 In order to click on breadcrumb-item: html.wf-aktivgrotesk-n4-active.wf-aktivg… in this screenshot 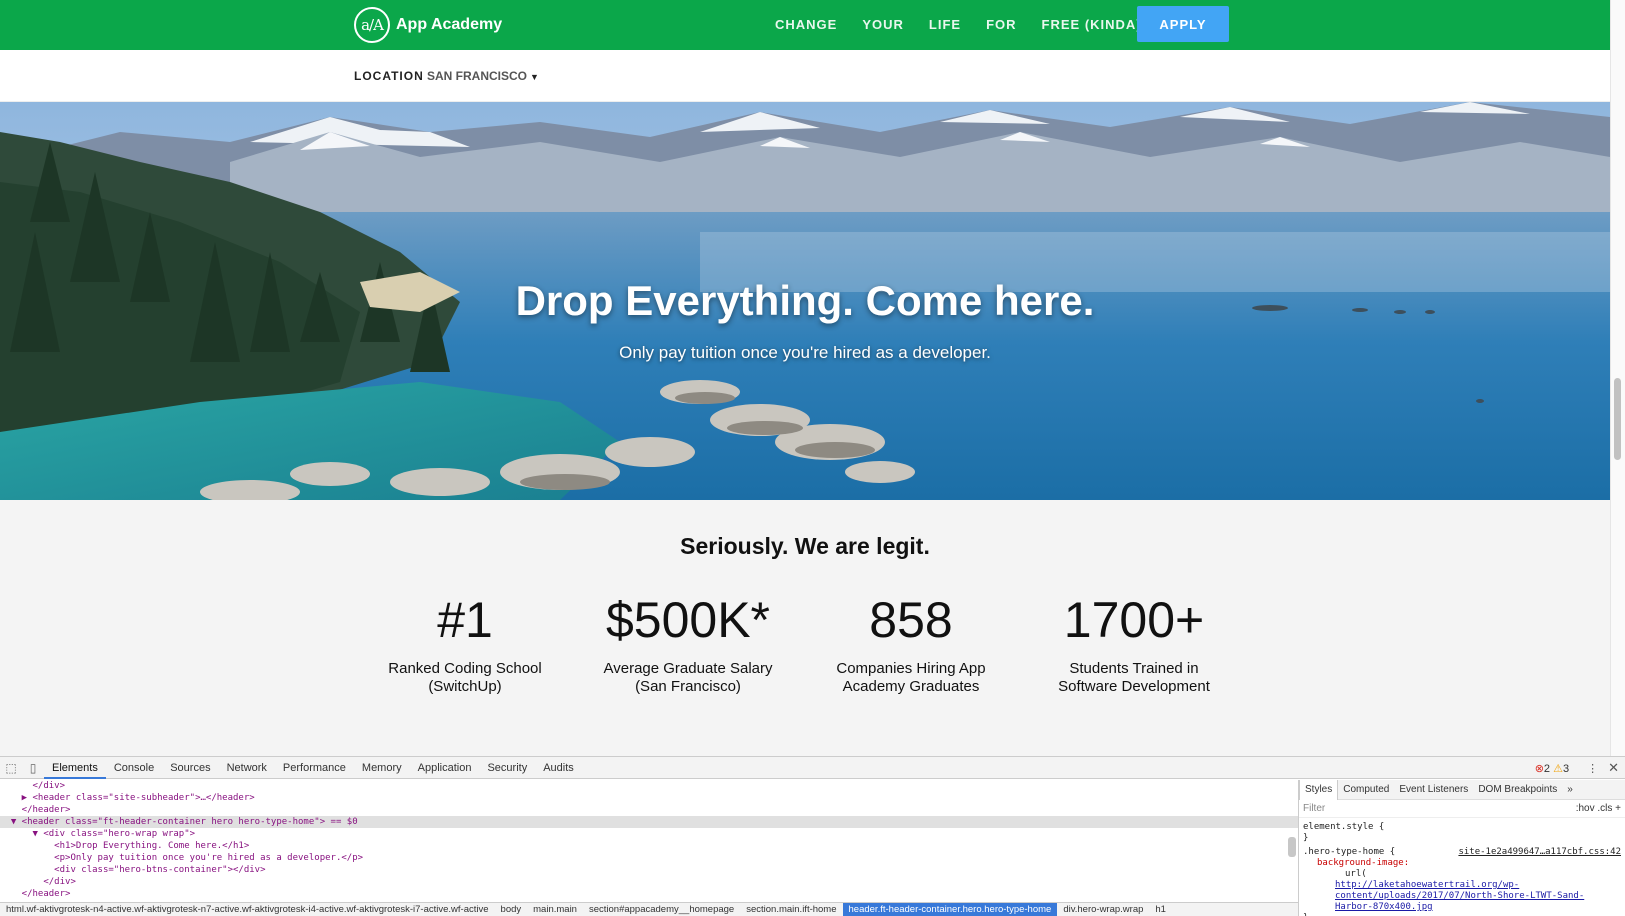, I will do `click(247, 909)`.